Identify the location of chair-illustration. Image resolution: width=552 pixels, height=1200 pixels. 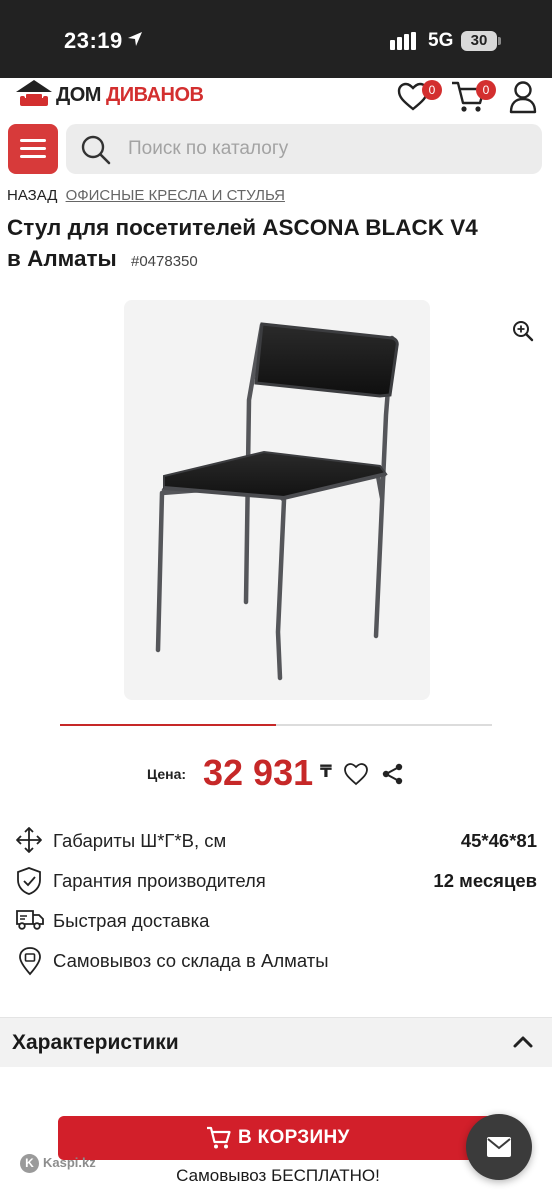
(277, 501).